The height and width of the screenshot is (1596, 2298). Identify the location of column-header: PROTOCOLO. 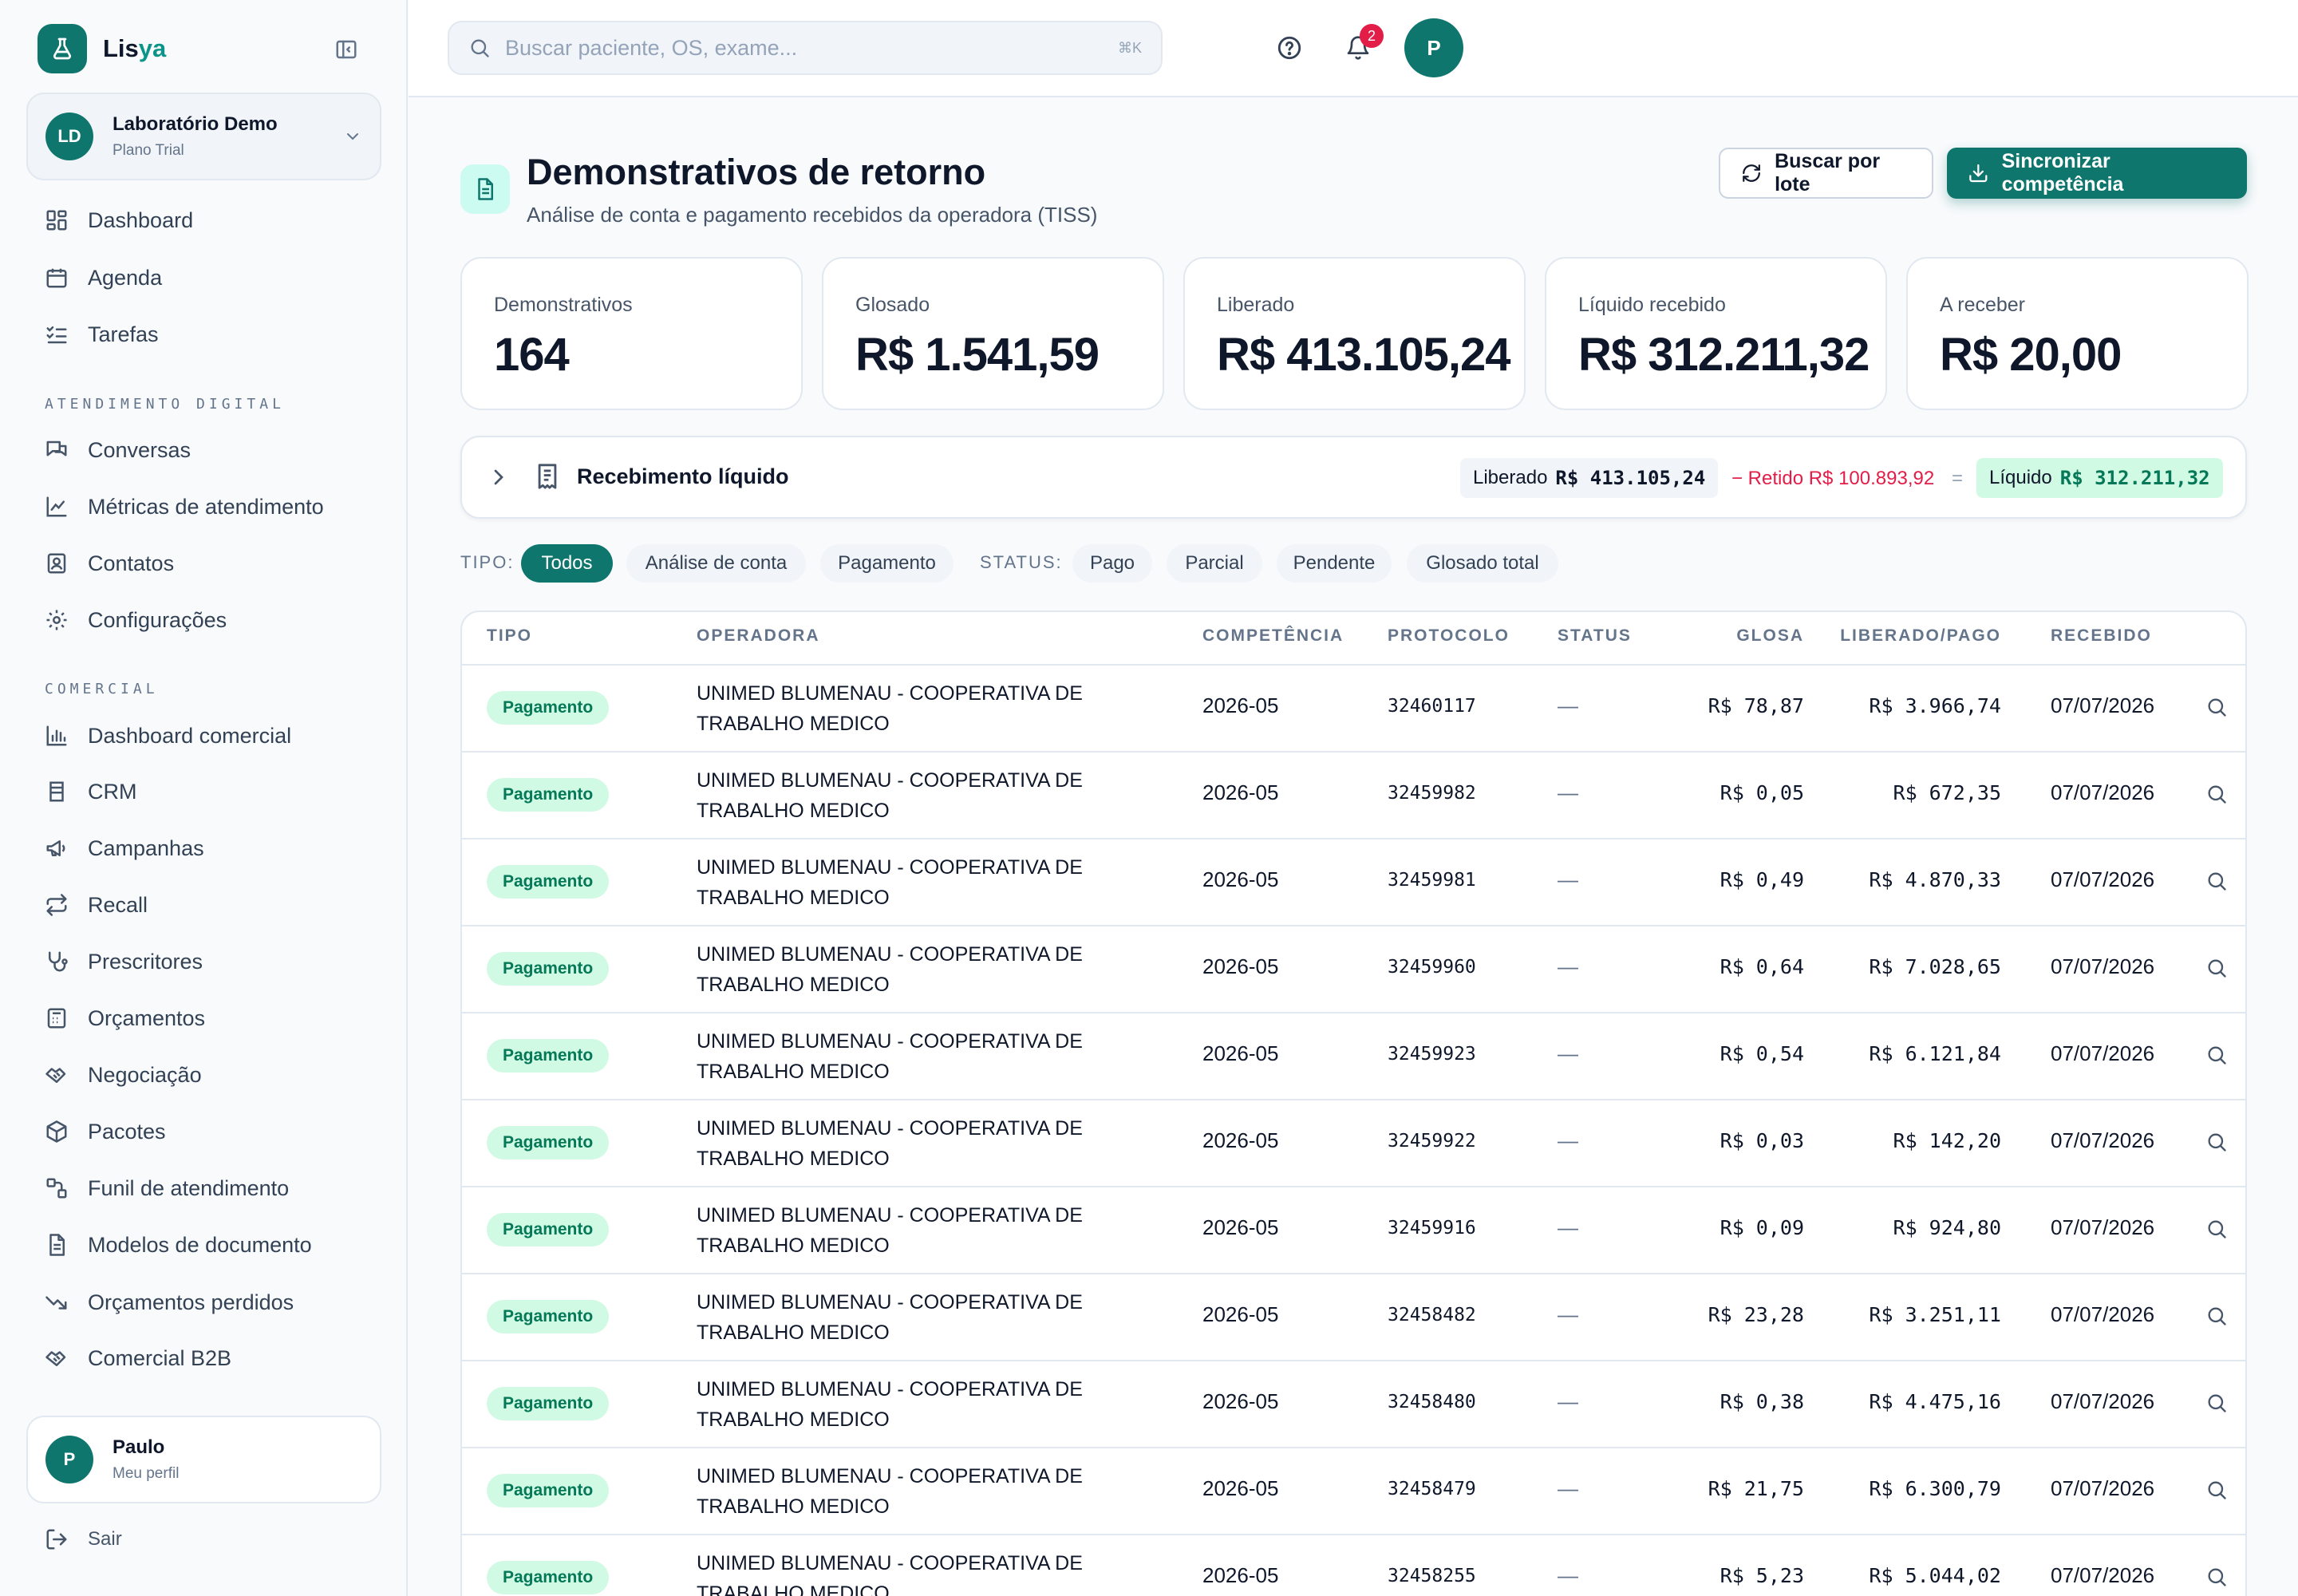
(1449, 636).